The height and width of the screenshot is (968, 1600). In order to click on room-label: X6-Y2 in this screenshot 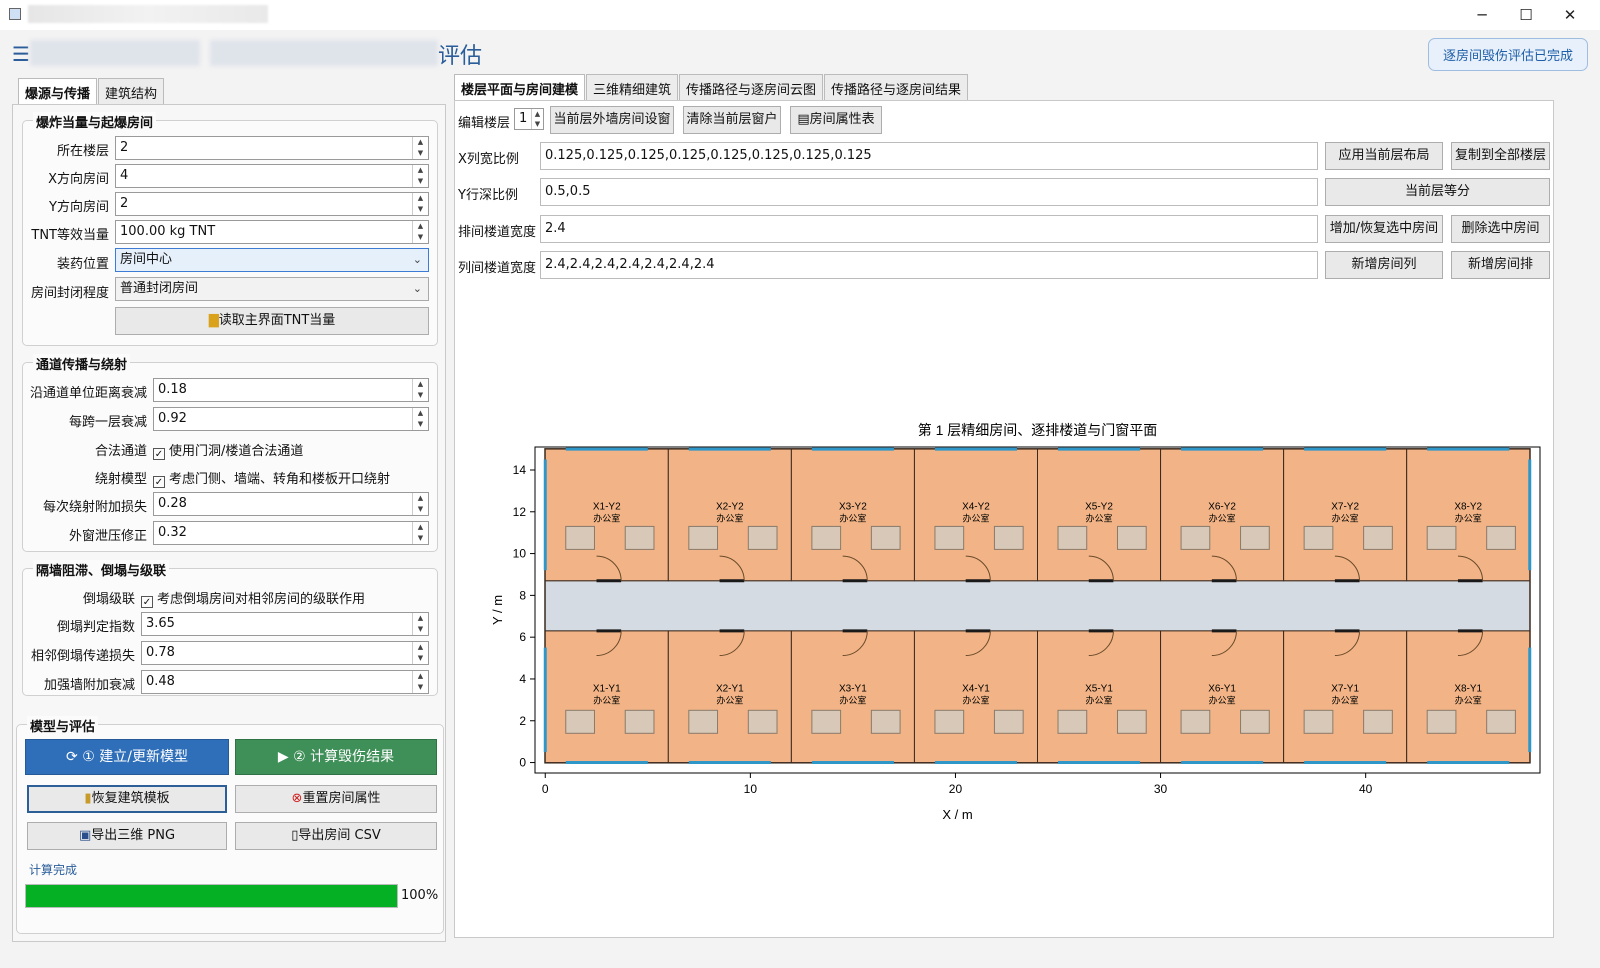, I will do `click(1222, 507)`.